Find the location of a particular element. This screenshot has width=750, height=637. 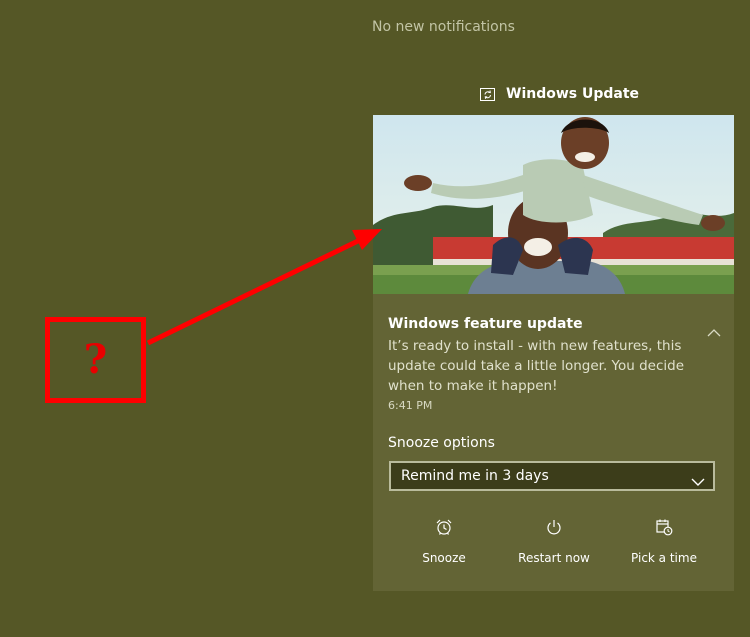

annotation-question-box: ? is located at coordinates (95, 360).